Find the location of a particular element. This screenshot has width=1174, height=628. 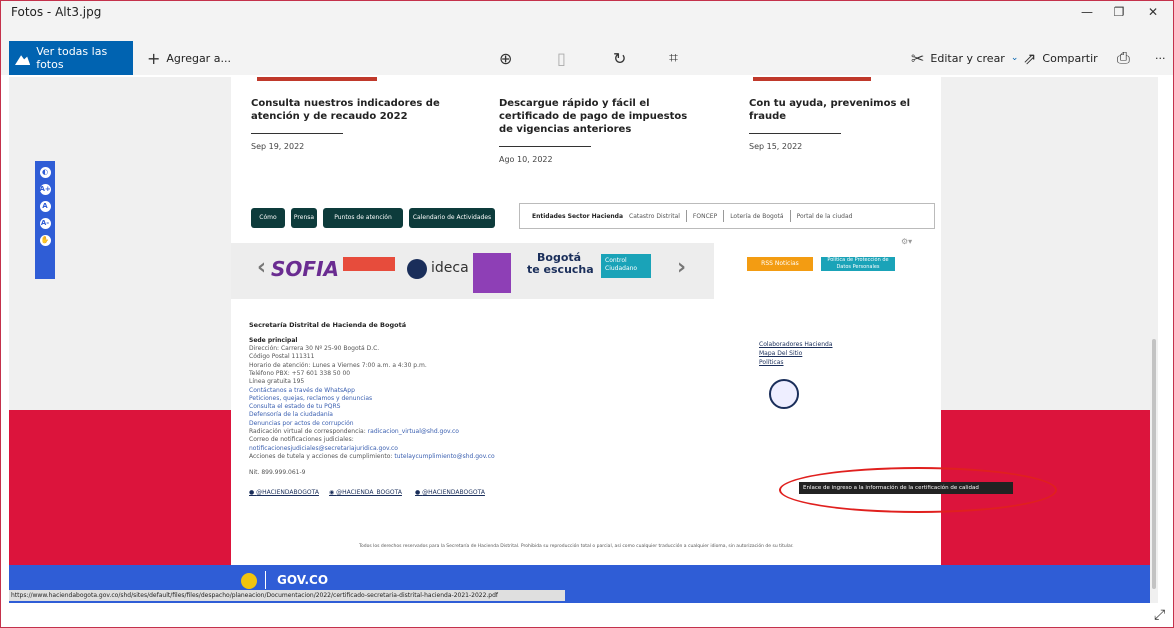

zoom-in-icon: ⊕ is located at coordinates (506, 58).